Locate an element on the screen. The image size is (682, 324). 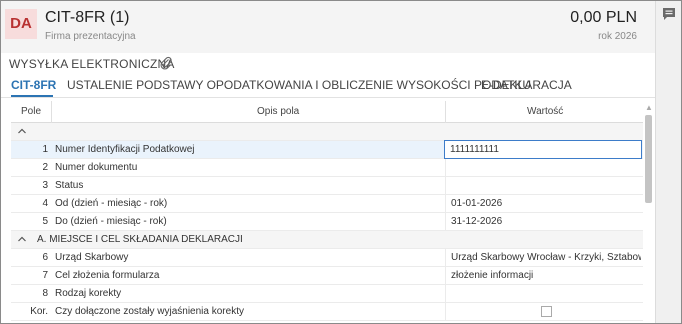
field-number: 8 is located at coordinates (45, 293).